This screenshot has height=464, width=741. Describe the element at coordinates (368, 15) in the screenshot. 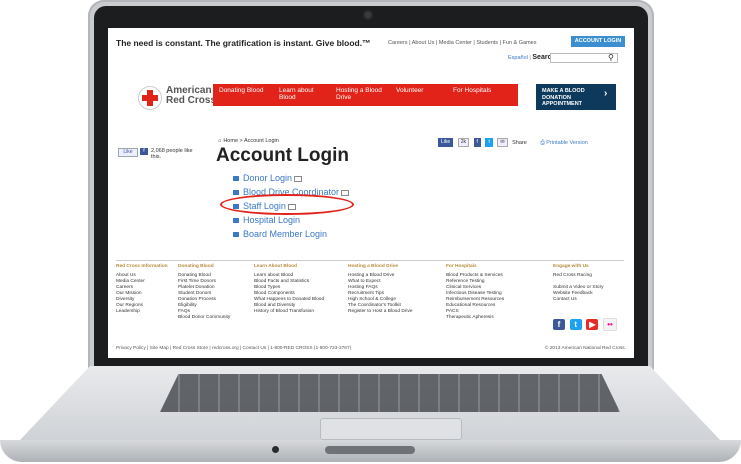

I see `webcam-icon` at that location.